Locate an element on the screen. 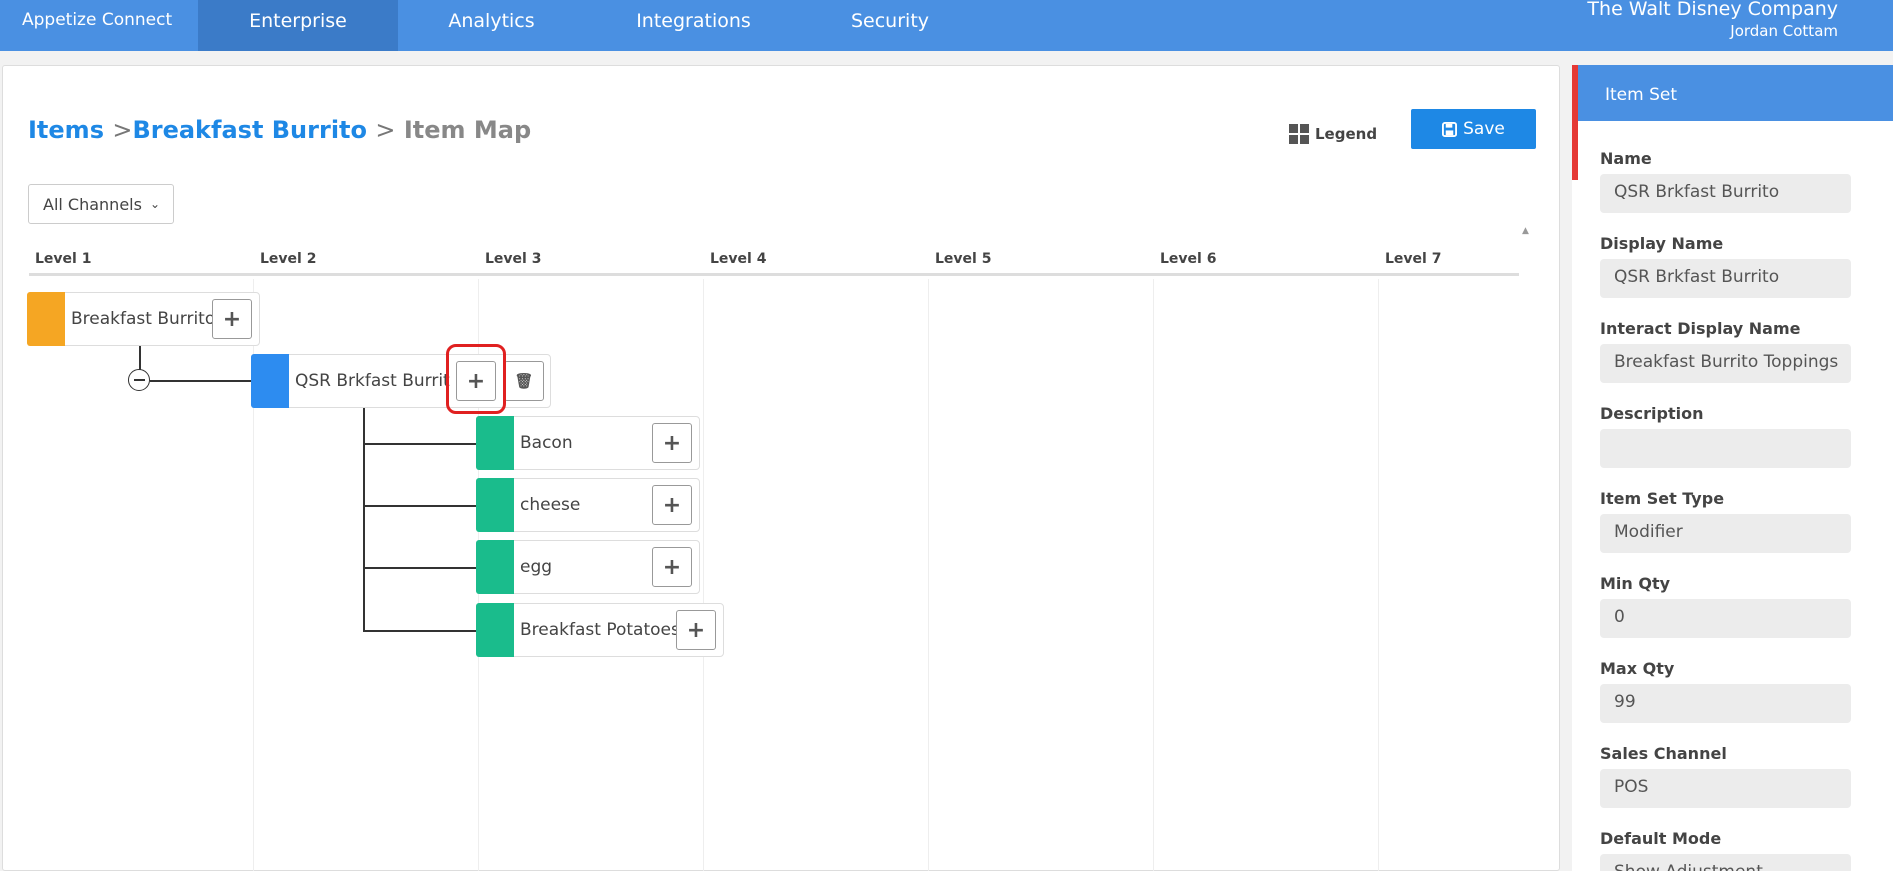  name-input: QSR Brkfast Burrito is located at coordinates (1725, 193).